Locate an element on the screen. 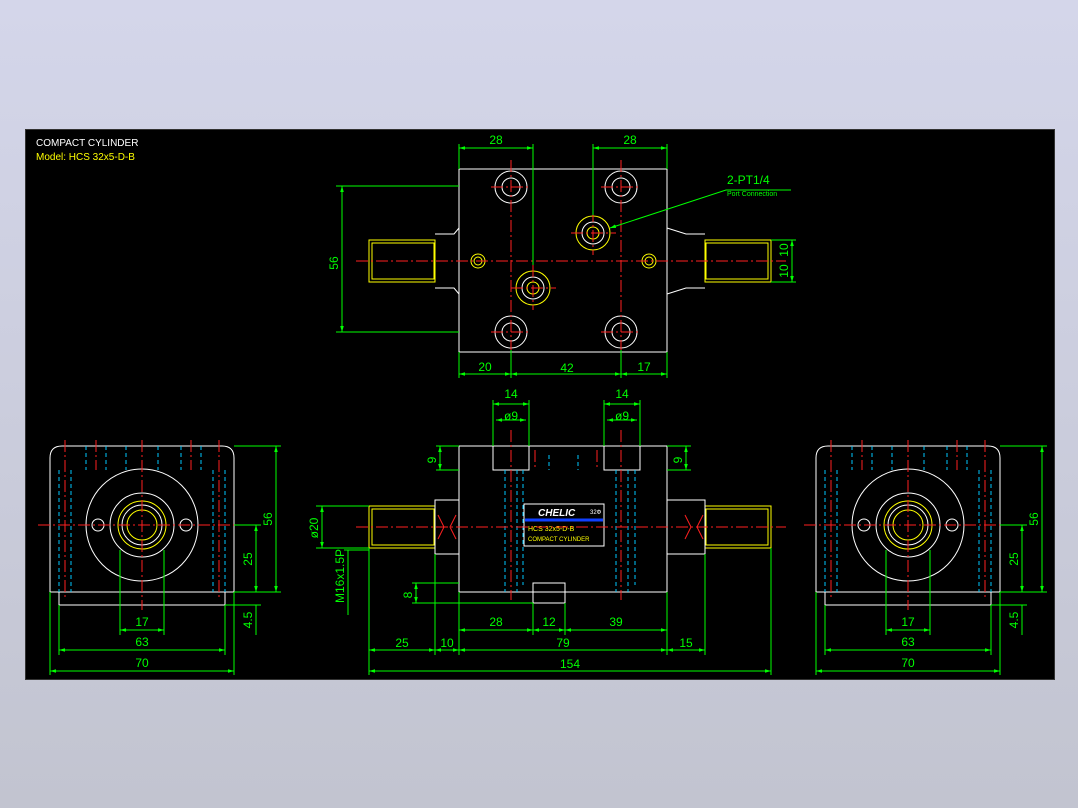 The image size is (1078, 808). dim-top-10a: 10 is located at coordinates (784, 250).